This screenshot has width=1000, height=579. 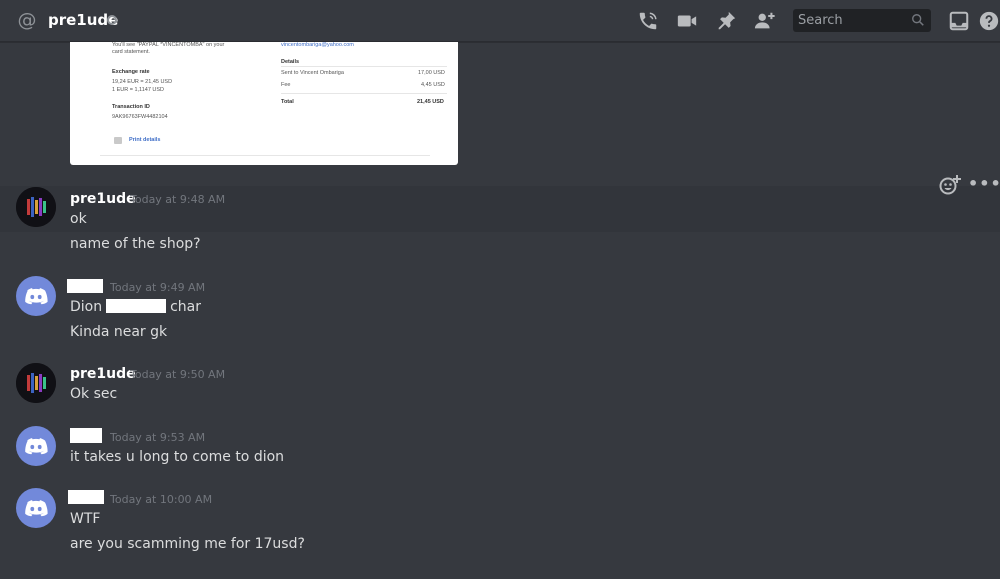 I want to click on status-icon, so click(x=112, y=20).